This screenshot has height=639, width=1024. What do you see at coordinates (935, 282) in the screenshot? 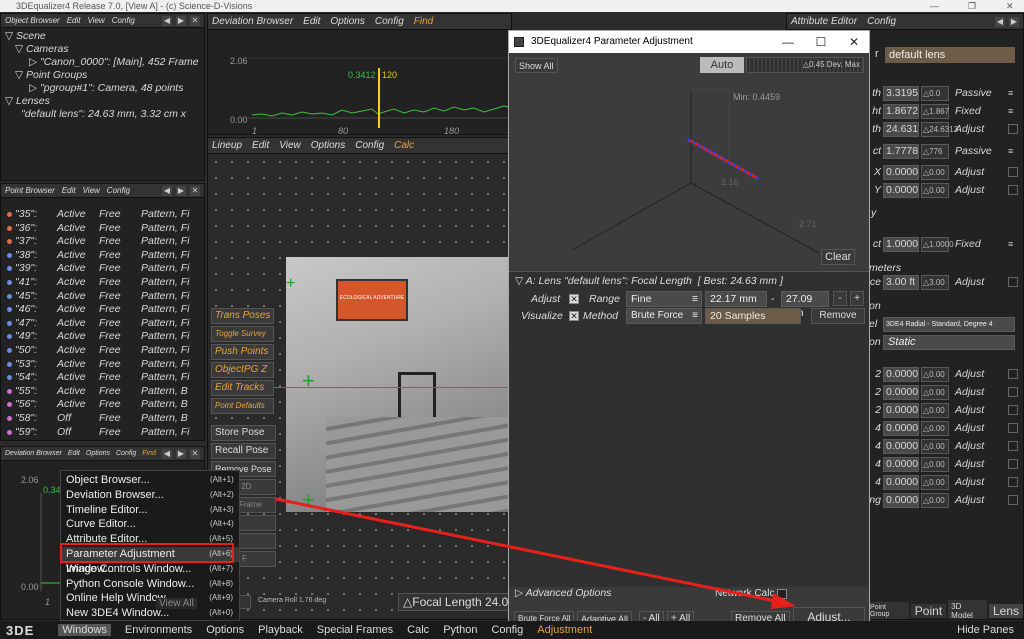
I see `attribute-delta-field: △3.00` at bounding box center [935, 282].